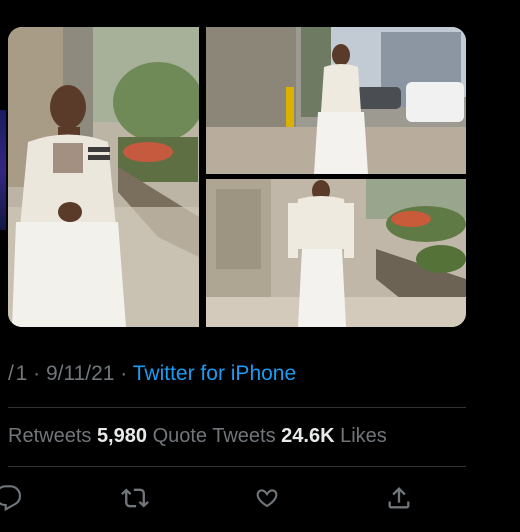  Describe the element at coordinates (3, 170) in the screenshot. I see `left-edge-decoration` at that location.